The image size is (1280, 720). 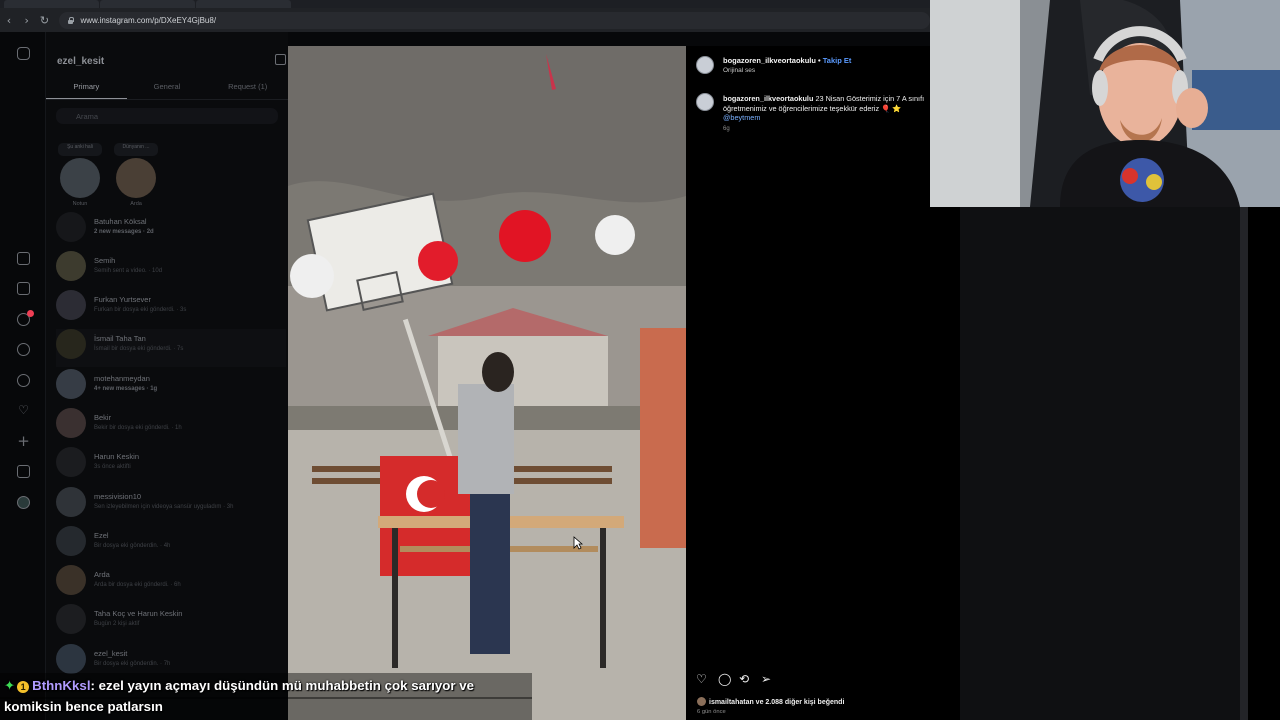 I want to click on post-author-name: bogazoren_ilkveortaokulu, so click(x=769, y=60).